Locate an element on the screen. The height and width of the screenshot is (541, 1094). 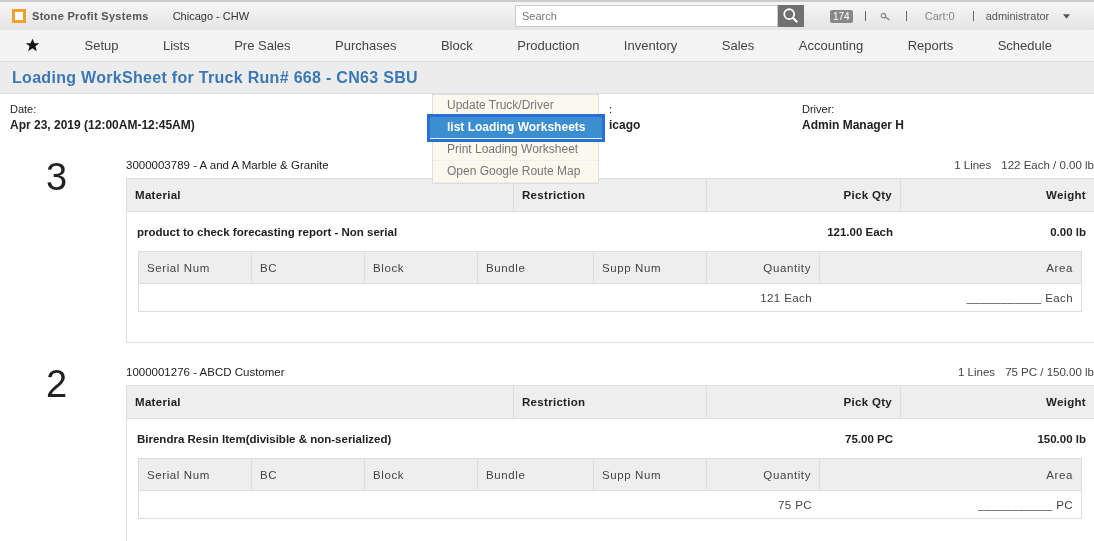
table-cell-text: Birendra Resin Item(divisible & non-serialized) is located at coordinates (264, 439).